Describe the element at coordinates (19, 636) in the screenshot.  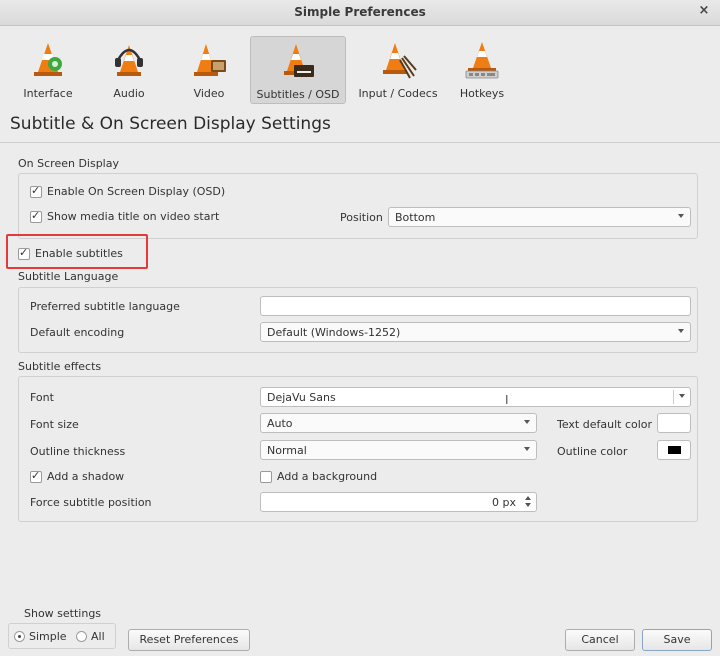
I see `simple-radio-dot` at that location.